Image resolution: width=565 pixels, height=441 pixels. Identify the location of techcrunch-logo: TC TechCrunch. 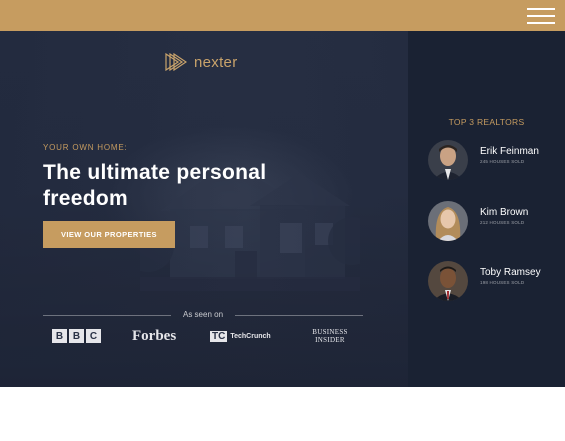
(240, 336).